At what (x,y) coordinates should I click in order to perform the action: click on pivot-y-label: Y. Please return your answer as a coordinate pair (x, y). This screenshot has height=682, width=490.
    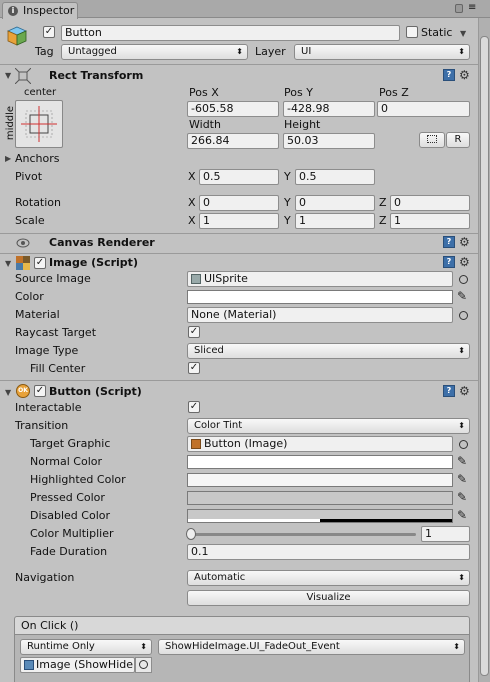
    Looking at the image, I should click on (287, 176).